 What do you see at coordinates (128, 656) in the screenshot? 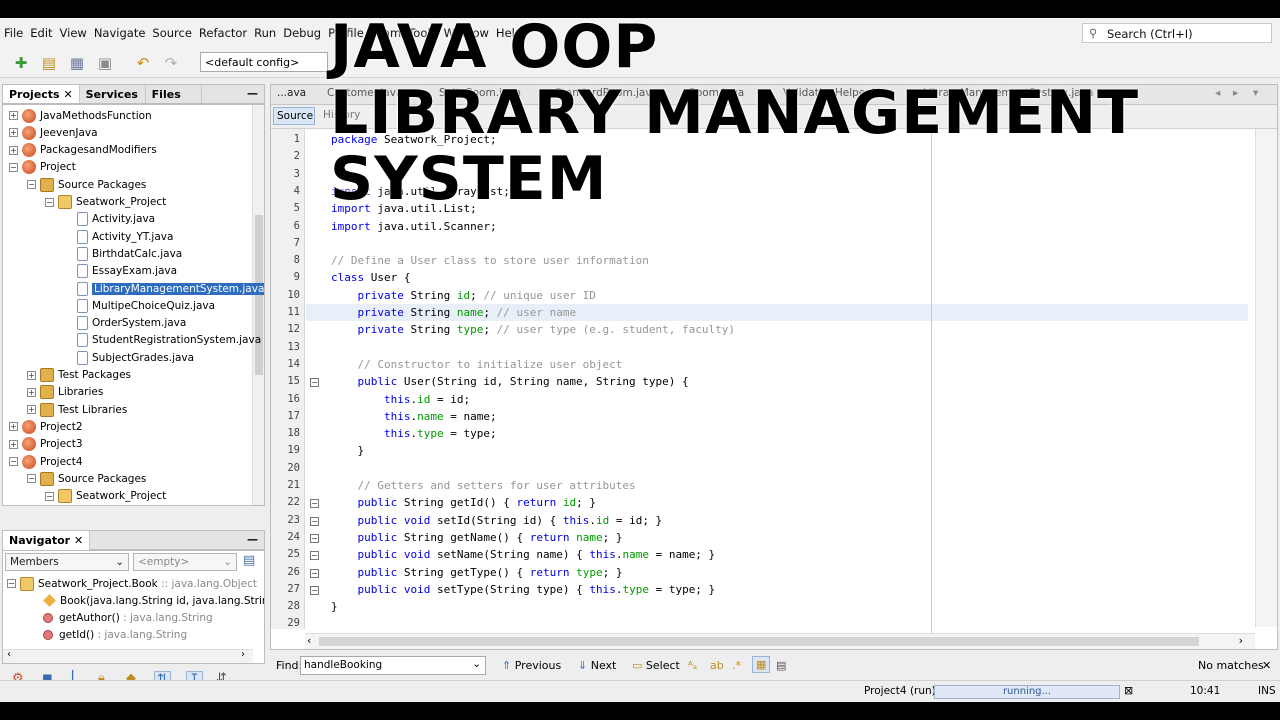
I see `navigator-hscrollbar: ‹ ›` at bounding box center [128, 656].